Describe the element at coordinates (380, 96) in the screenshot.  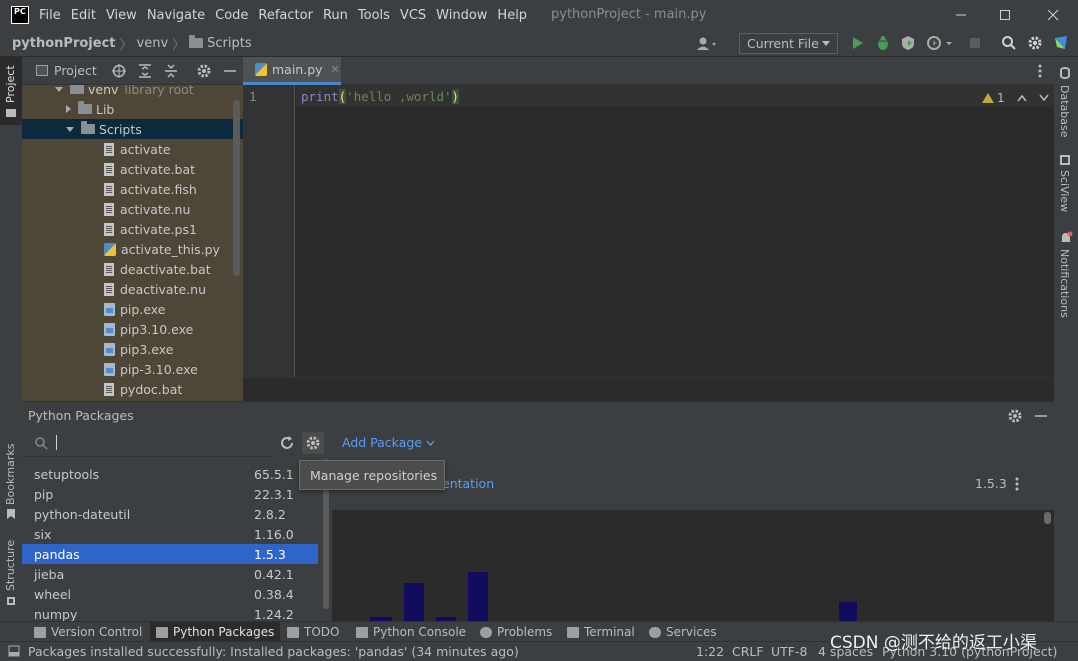
I see `code-line-1: print('hello ,world')` at that location.